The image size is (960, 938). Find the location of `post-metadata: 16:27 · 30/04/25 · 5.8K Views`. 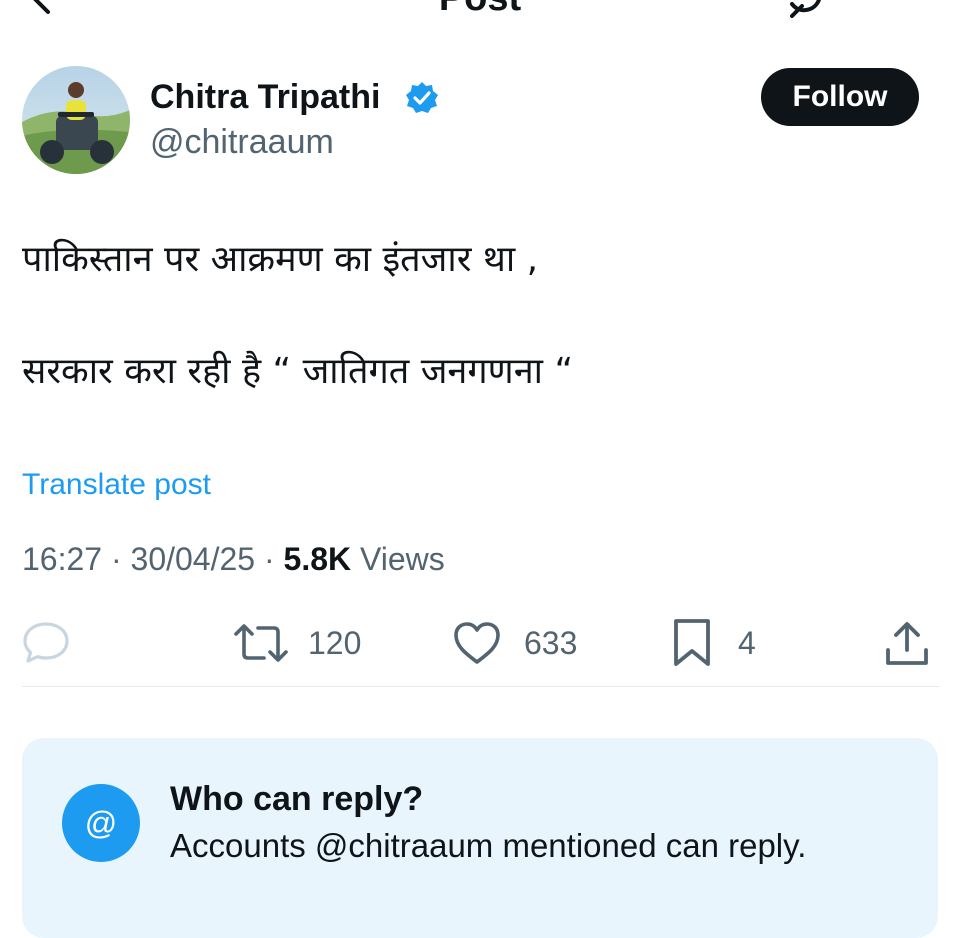

post-metadata: 16:27 · 30/04/25 · 5.8K Views is located at coordinates (233, 559).